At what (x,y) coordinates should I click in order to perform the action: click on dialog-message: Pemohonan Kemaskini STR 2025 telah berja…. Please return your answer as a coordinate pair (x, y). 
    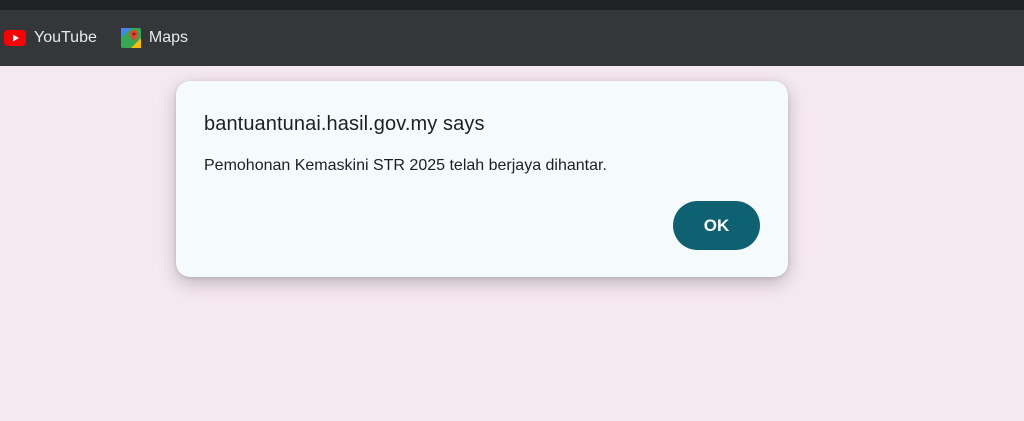
    Looking at the image, I should click on (405, 165).